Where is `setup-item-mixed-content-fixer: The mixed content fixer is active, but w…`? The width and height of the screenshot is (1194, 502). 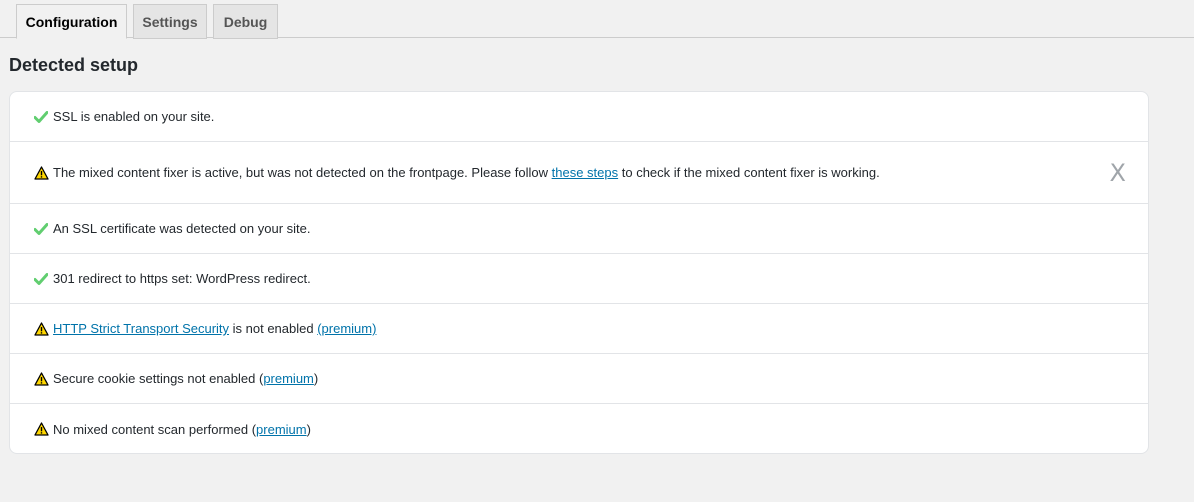 setup-item-mixed-content-fixer: The mixed content fixer is active, but w… is located at coordinates (579, 173).